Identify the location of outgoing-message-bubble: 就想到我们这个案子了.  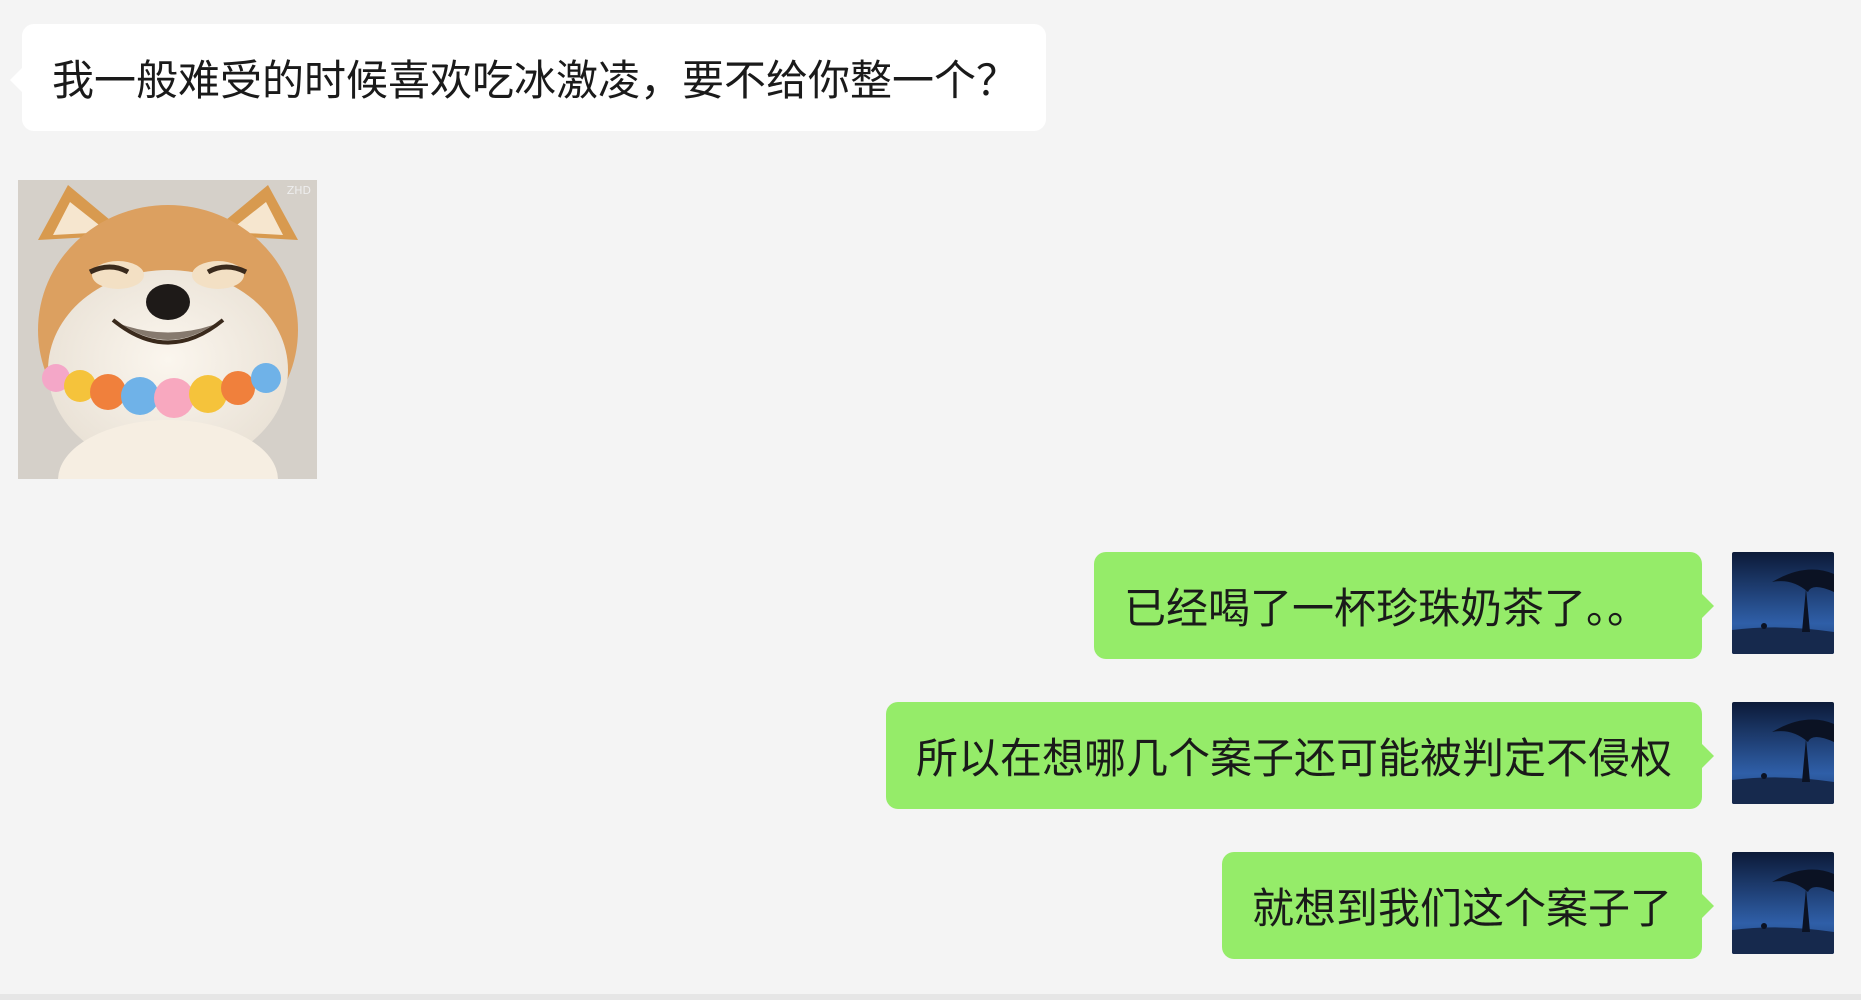
(1468, 905).